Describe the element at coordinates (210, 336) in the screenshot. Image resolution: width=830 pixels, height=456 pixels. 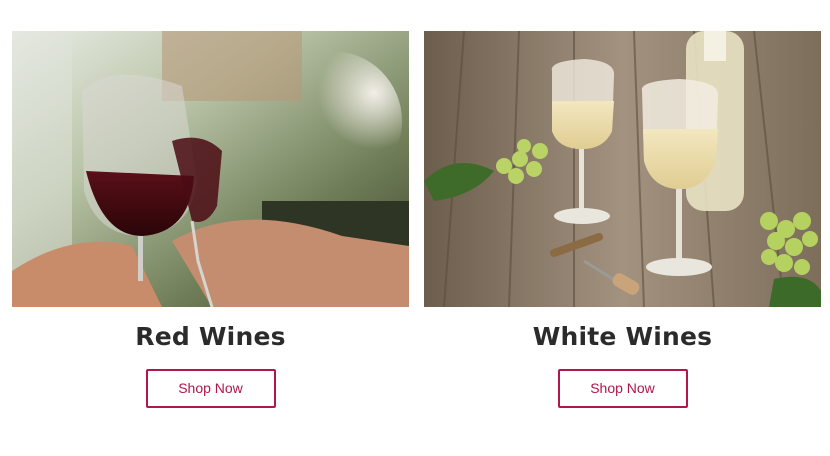
I see `category-title: Red Wines` at that location.